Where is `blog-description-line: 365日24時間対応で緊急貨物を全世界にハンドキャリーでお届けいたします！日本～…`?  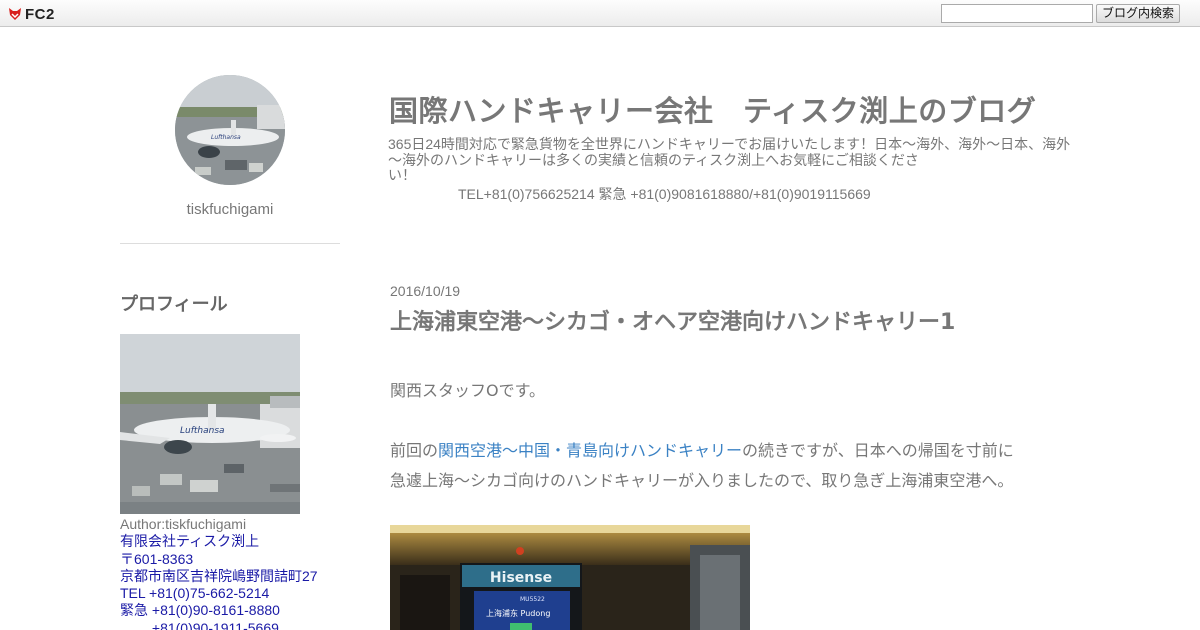 blog-description-line: 365日24時間対応で緊急貨物を全世界にハンドキャリーでお届けいたします！日本～… is located at coordinates (729, 144).